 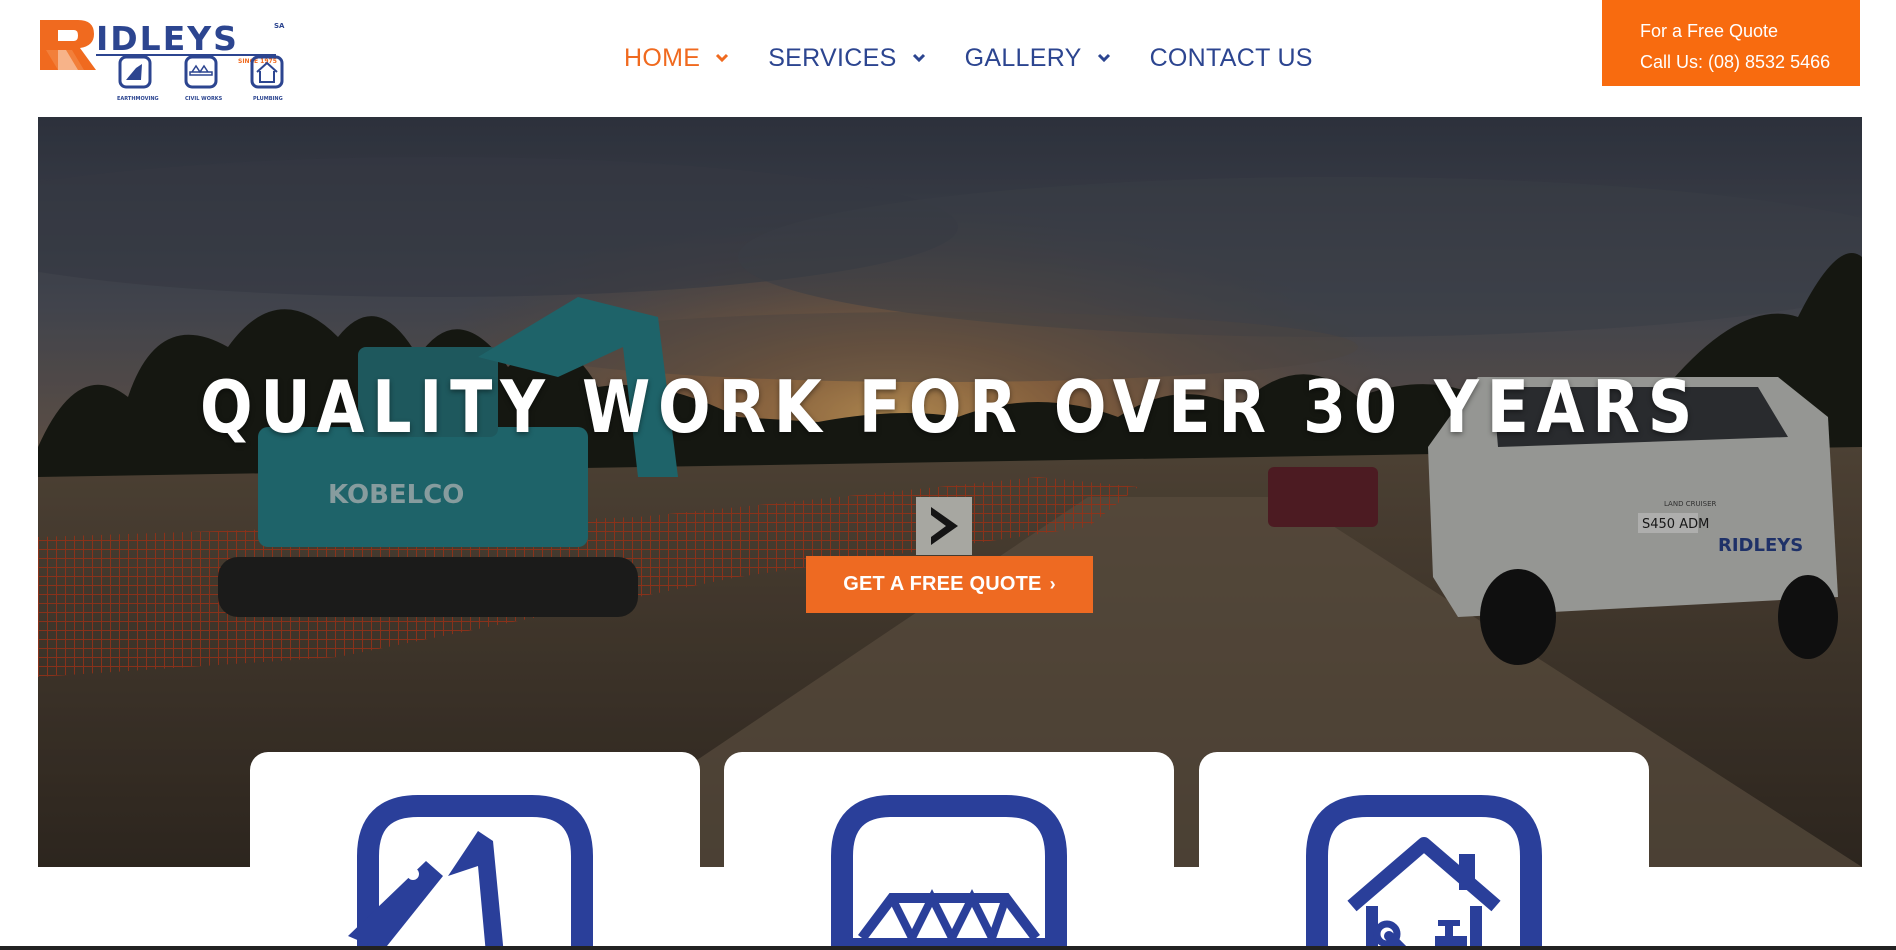 I want to click on svg-text: SINCE 1975, so click(x=257, y=61).